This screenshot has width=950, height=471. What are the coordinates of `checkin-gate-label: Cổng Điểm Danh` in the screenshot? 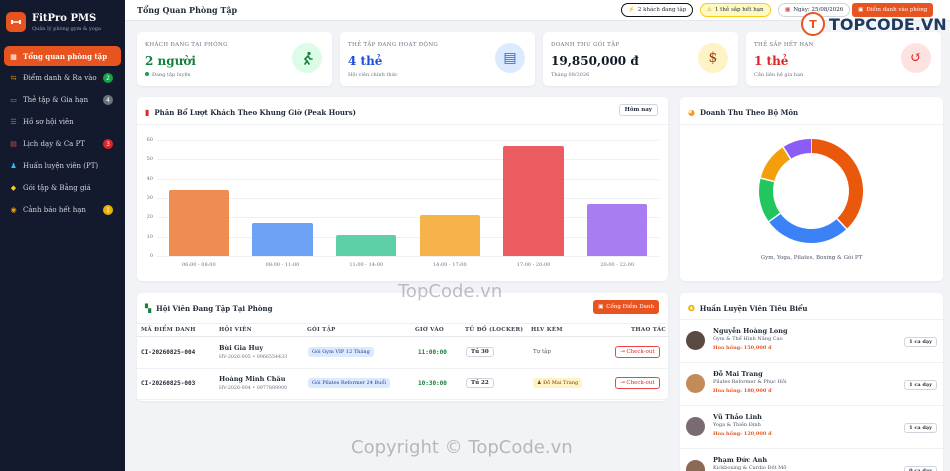 It's located at (630, 307).